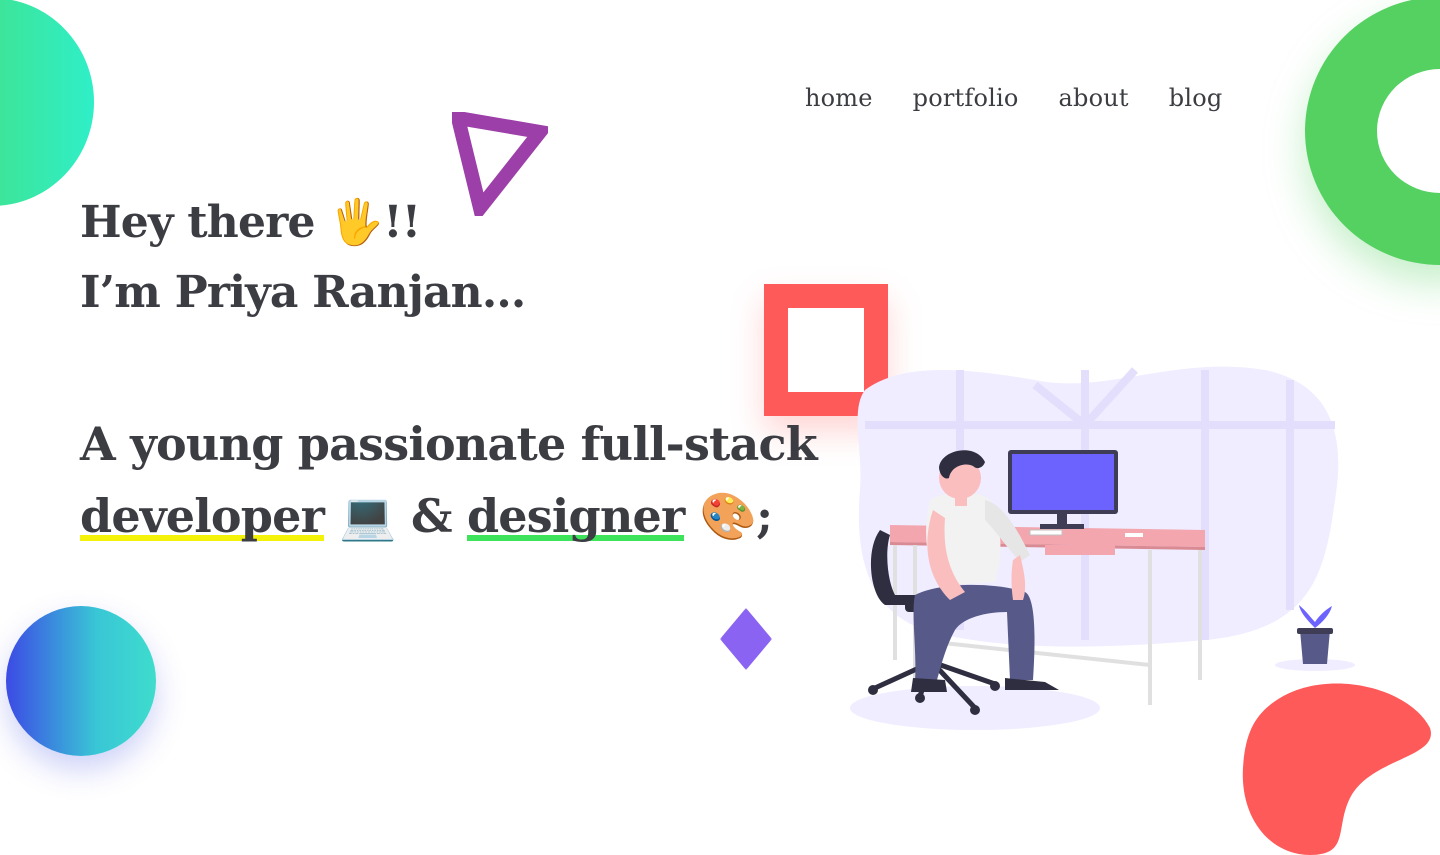 The width and height of the screenshot is (1440, 855). Describe the element at coordinates (1315, 634) in the screenshot. I see `potted-plant-icon` at that location.